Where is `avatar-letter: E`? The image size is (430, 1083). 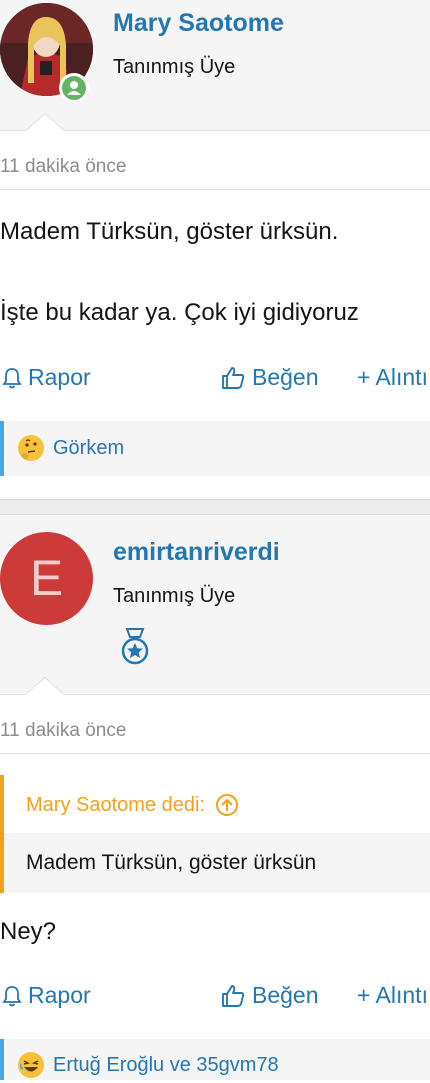 avatar-letter: E is located at coordinates (46, 578).